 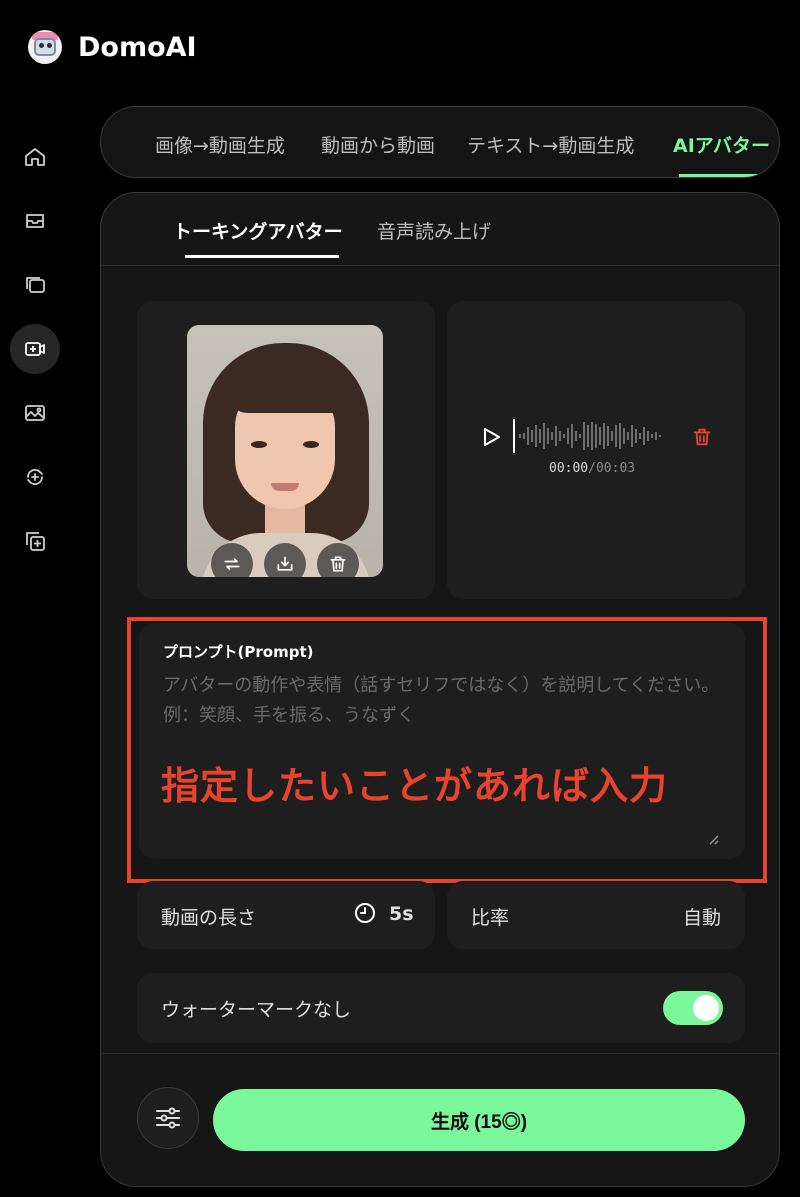 I want to click on layers-plus-icon, so click(x=35, y=541).